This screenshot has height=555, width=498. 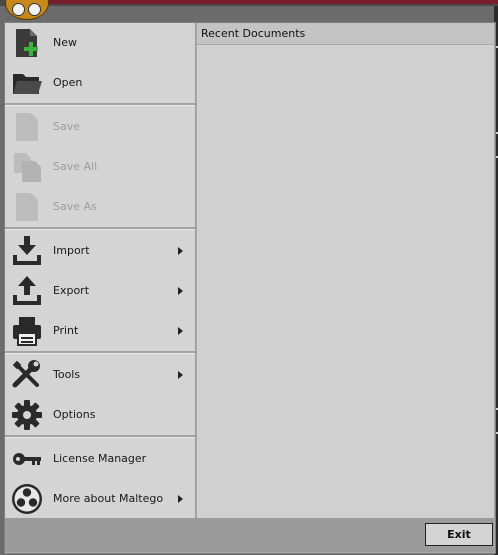 I want to click on menu-item-print: Print, so click(x=100, y=331).